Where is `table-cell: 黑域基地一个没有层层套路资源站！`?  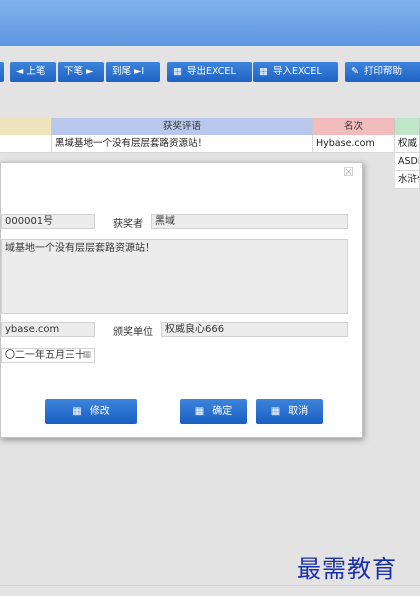
table-cell: 黑域基地一个没有层层套路资源站！ is located at coordinates (182, 144).